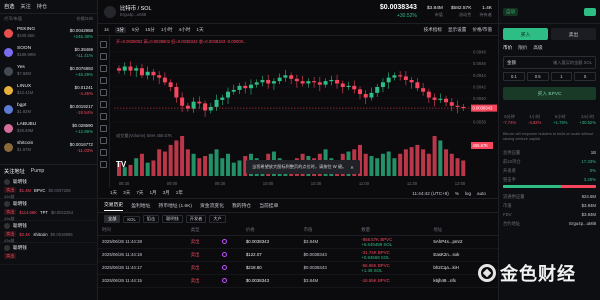  What do you see at coordinates (113, 193) in the screenshot?
I see `range-1d: 1天` at bounding box center [113, 193].